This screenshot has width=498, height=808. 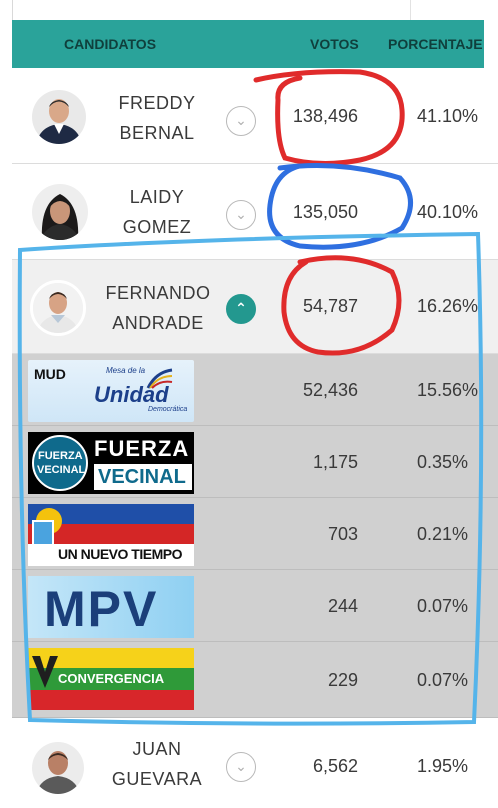 I want to click on votes-value: 229, so click(x=342, y=680).